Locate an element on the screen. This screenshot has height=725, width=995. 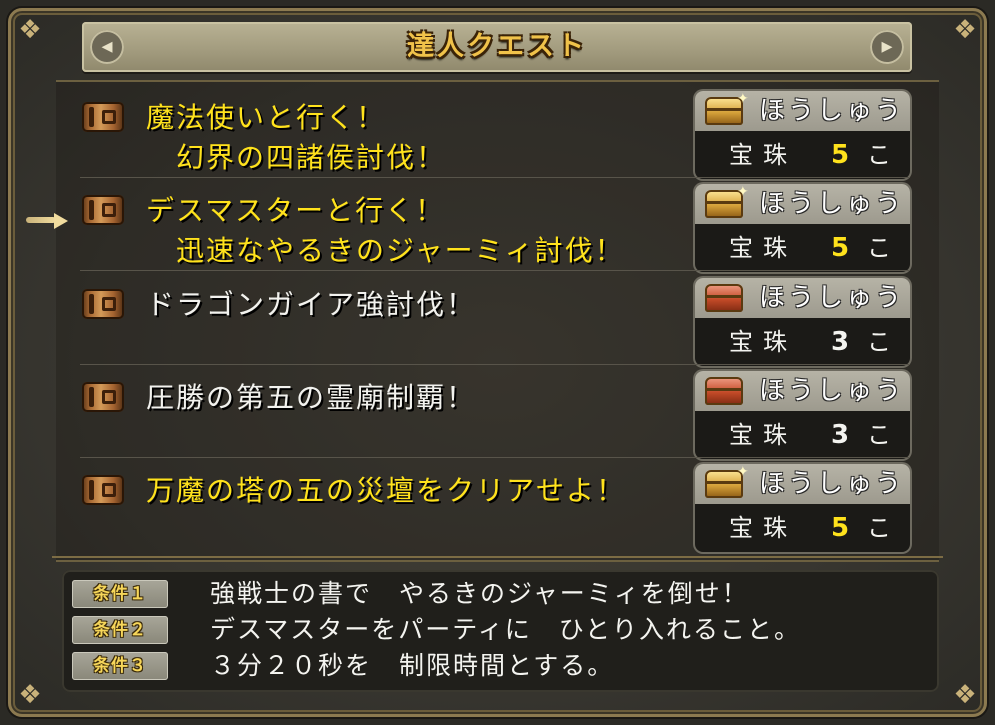
quest-row-selected: デスマスターと行く！ 迅速なやるきのジャーミィ討伐！ ✦ ほうしゅう 宝珠 5 こ is located at coordinates (495, 226).